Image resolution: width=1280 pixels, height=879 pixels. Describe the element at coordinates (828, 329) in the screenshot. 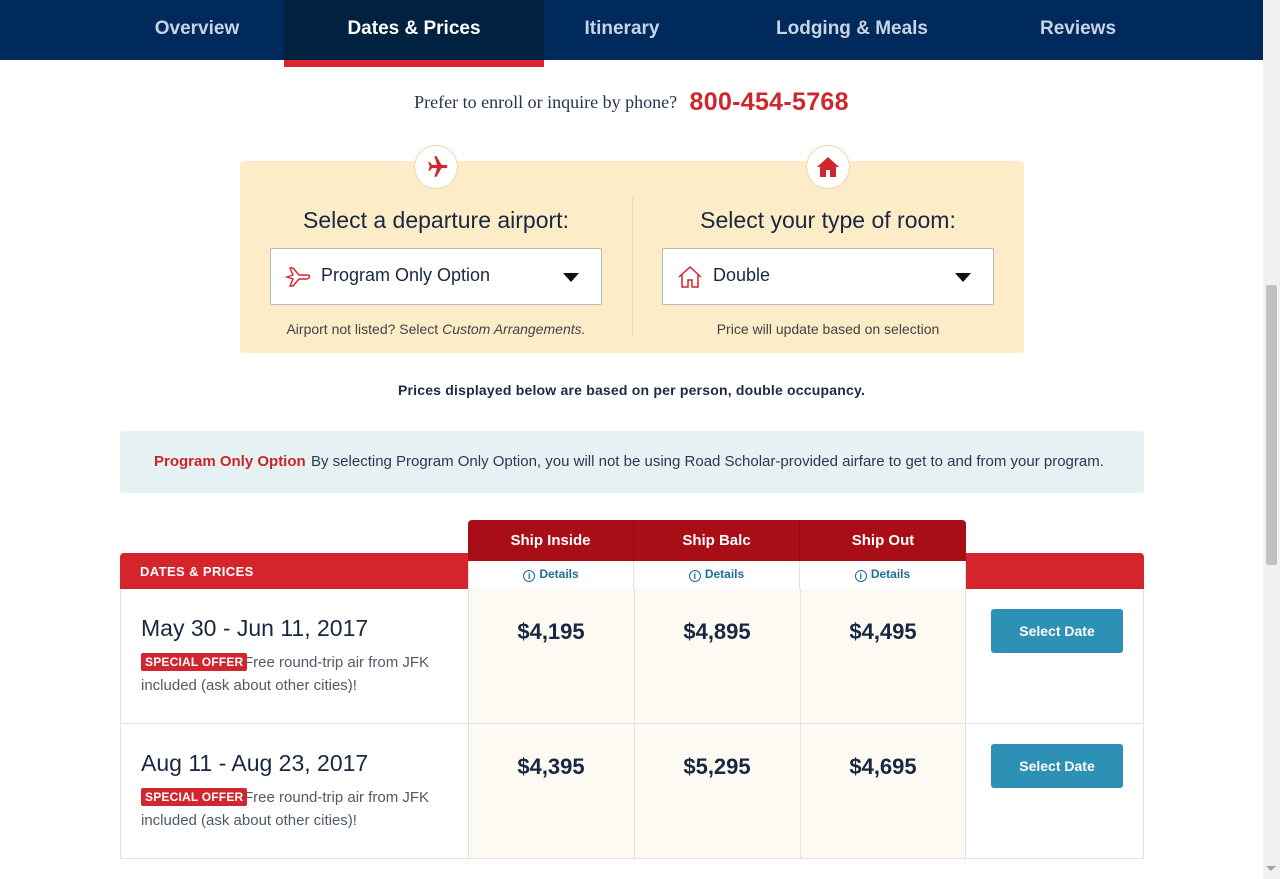

I see `room-note: Price will update based on selection` at that location.